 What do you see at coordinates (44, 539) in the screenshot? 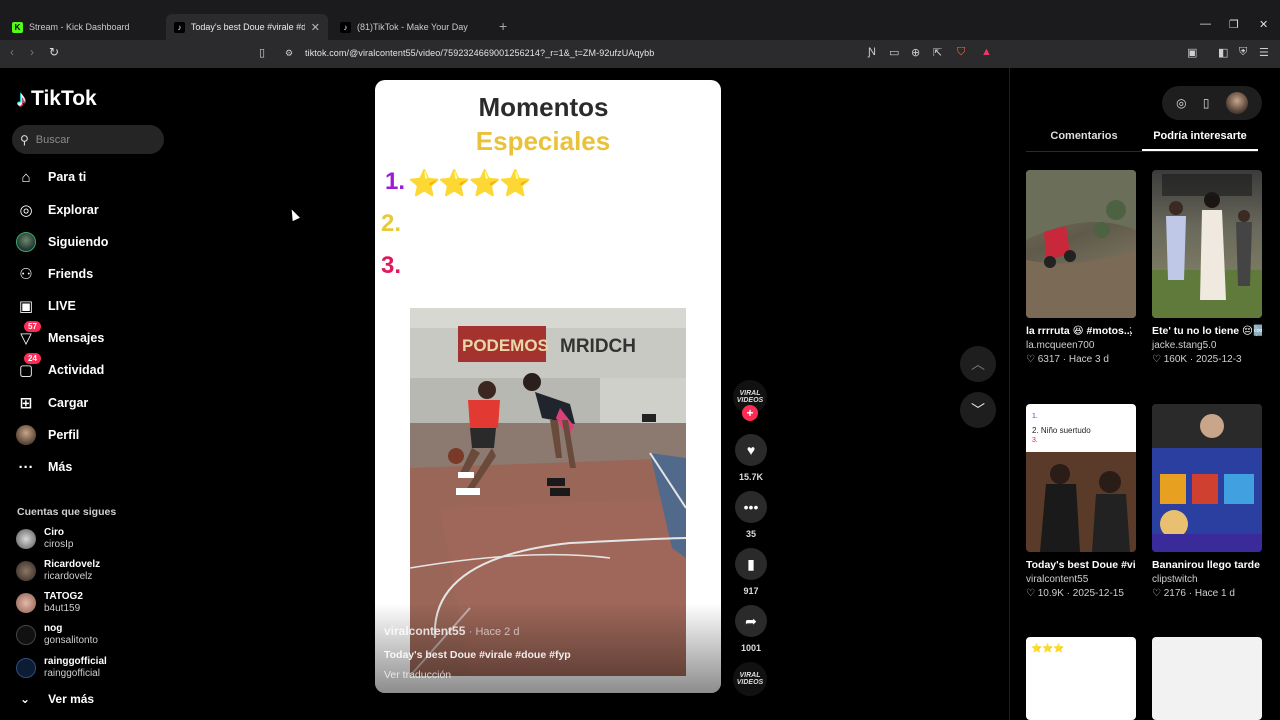
I see `following-account: Ciro cirosIp` at bounding box center [44, 539].